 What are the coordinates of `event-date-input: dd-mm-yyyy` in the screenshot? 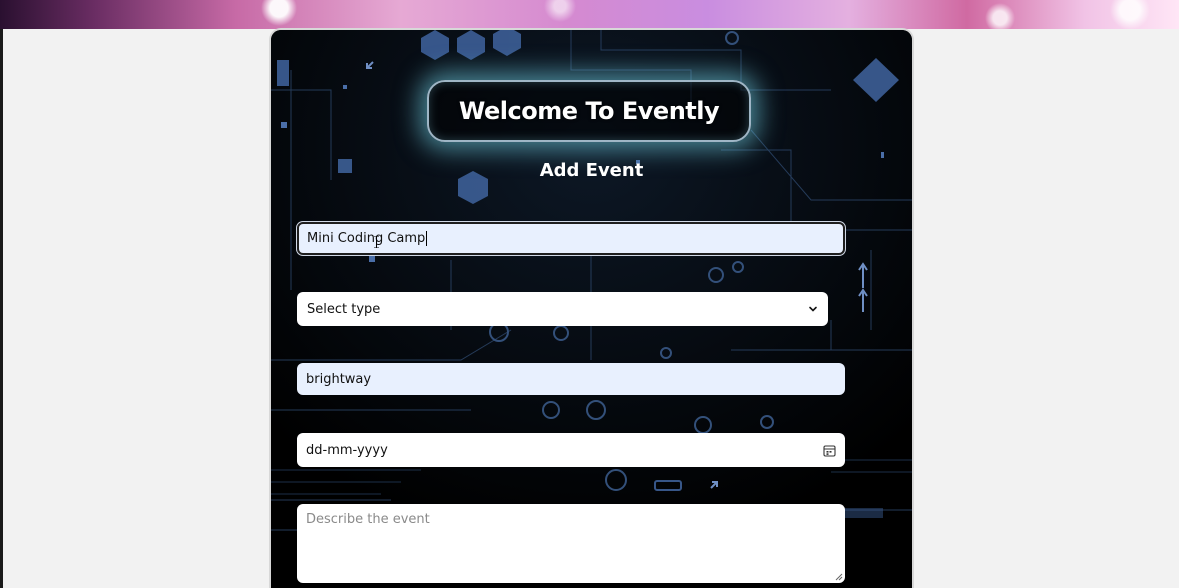 It's located at (571, 450).